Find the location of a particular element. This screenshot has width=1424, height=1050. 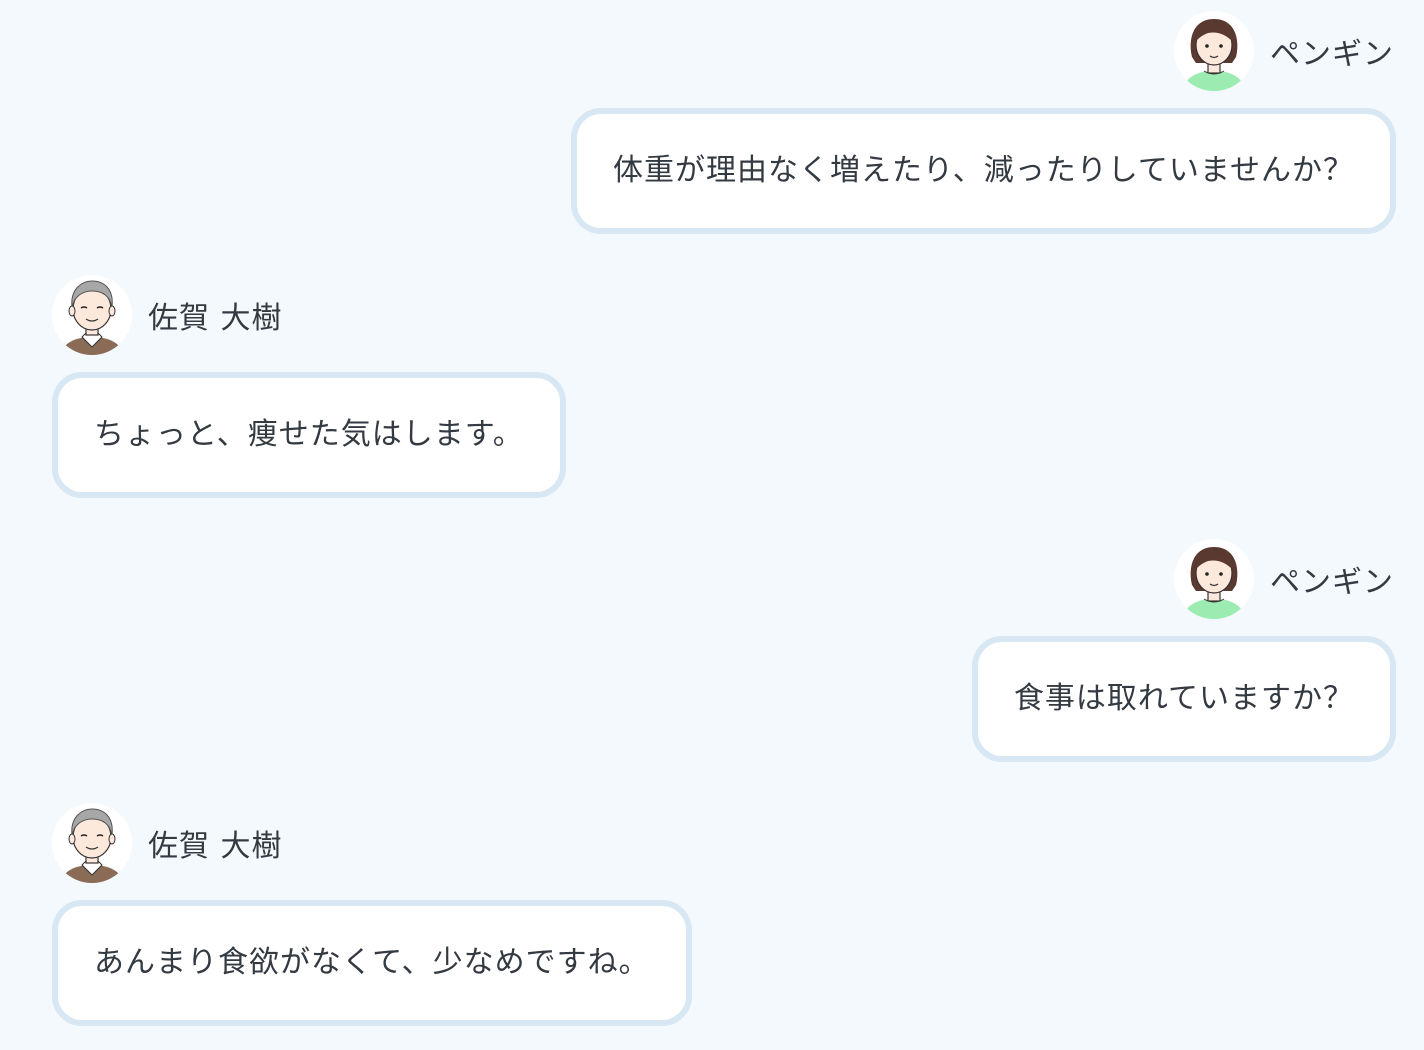

chat-bubble-3: 食事は取れていますか？ is located at coordinates (1183, 699).